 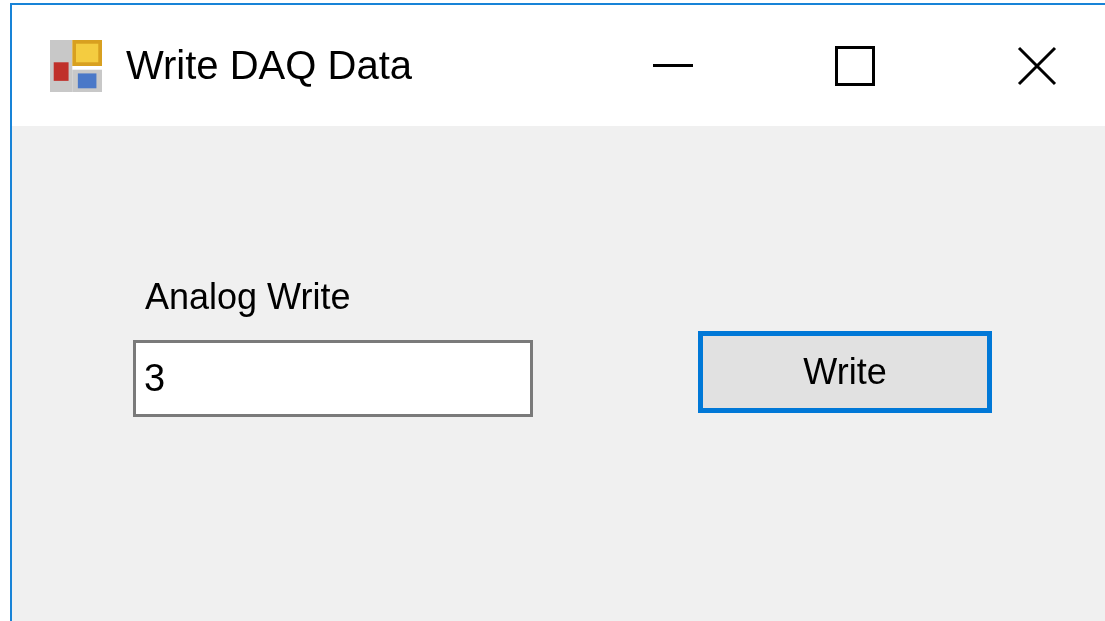 What do you see at coordinates (855, 65) in the screenshot?
I see `maximize-icon` at bounding box center [855, 65].